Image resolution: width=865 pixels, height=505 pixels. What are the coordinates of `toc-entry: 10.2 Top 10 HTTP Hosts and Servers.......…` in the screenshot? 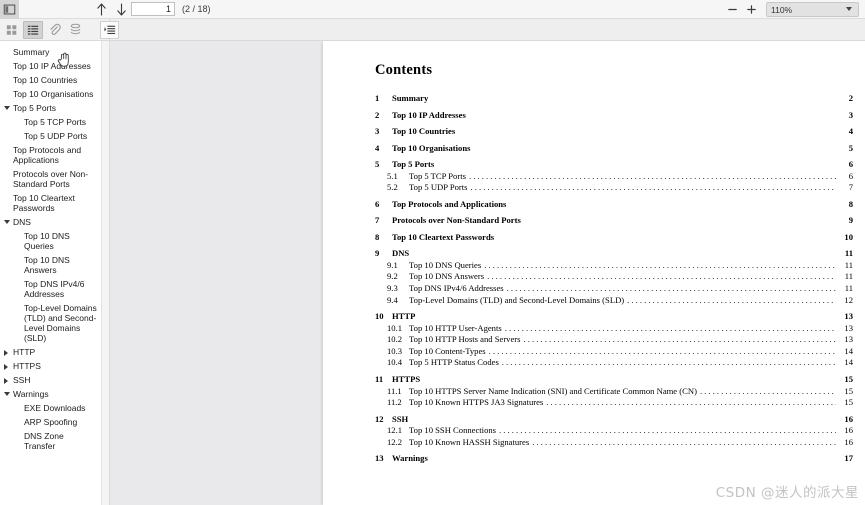 It's located at (614, 339).